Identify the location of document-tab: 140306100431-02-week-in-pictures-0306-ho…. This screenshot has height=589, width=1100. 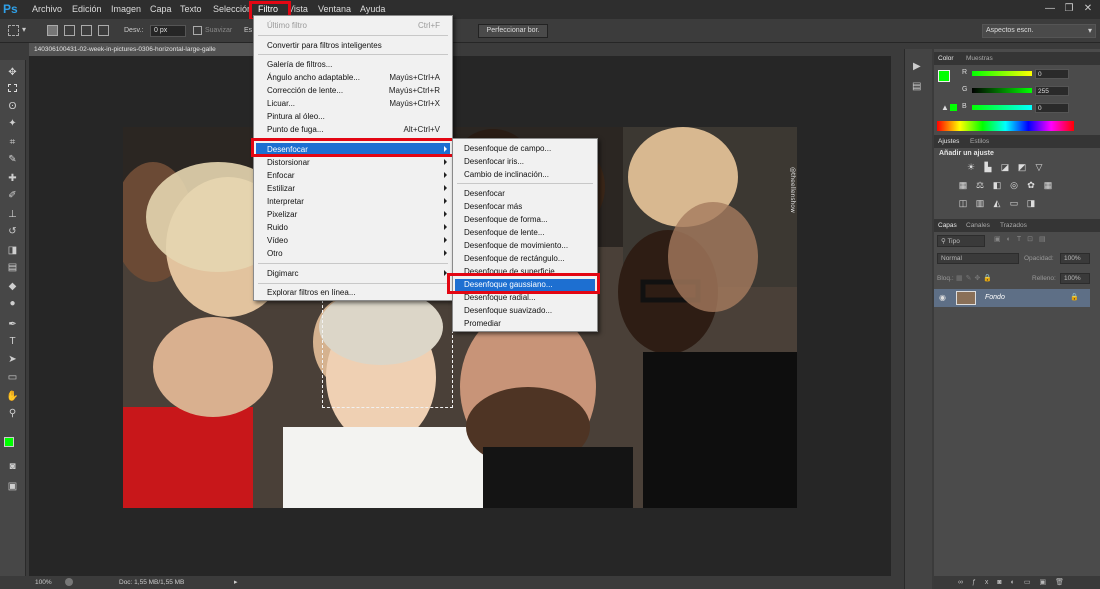
(142, 49).